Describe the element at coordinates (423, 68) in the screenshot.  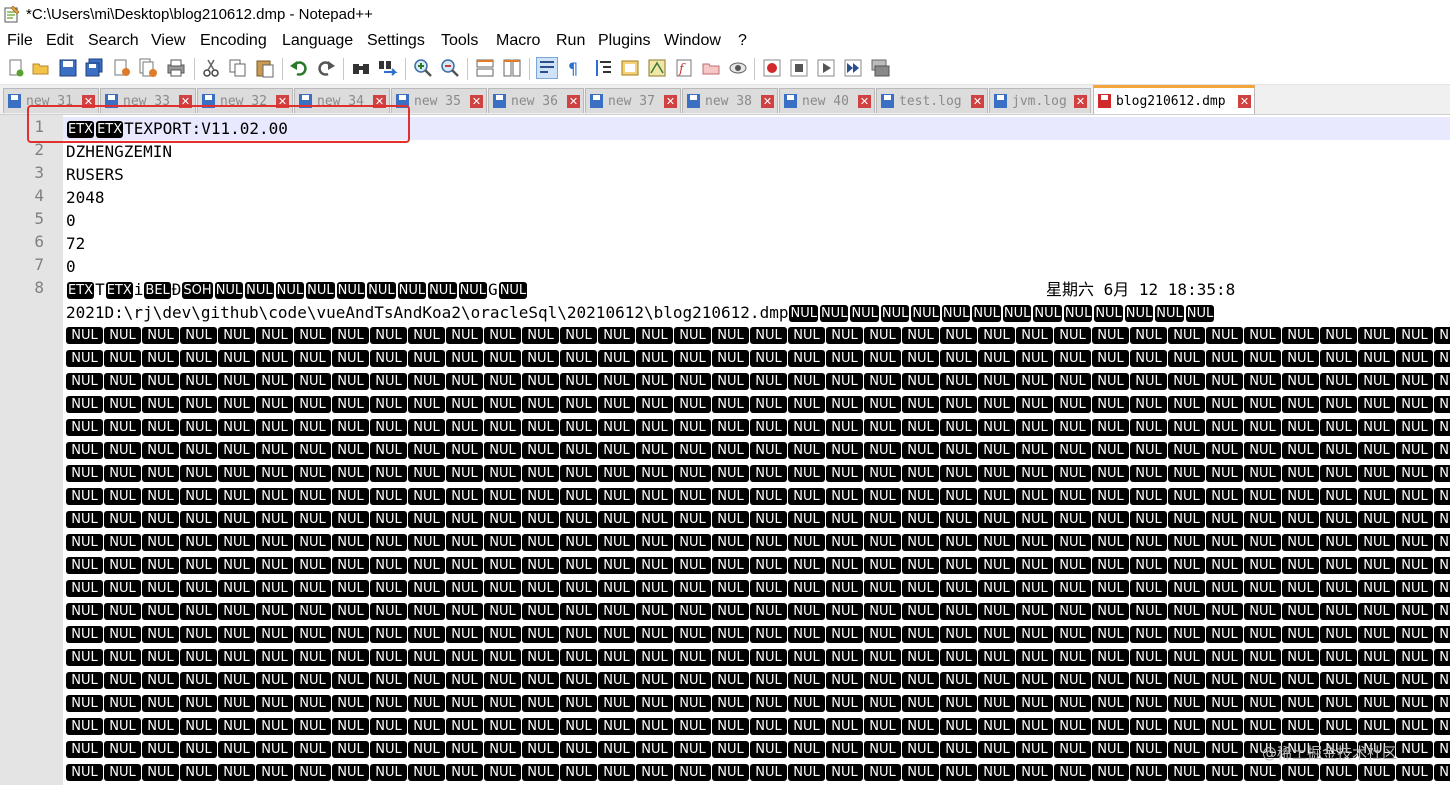
I see `zoom-in-icon` at that location.